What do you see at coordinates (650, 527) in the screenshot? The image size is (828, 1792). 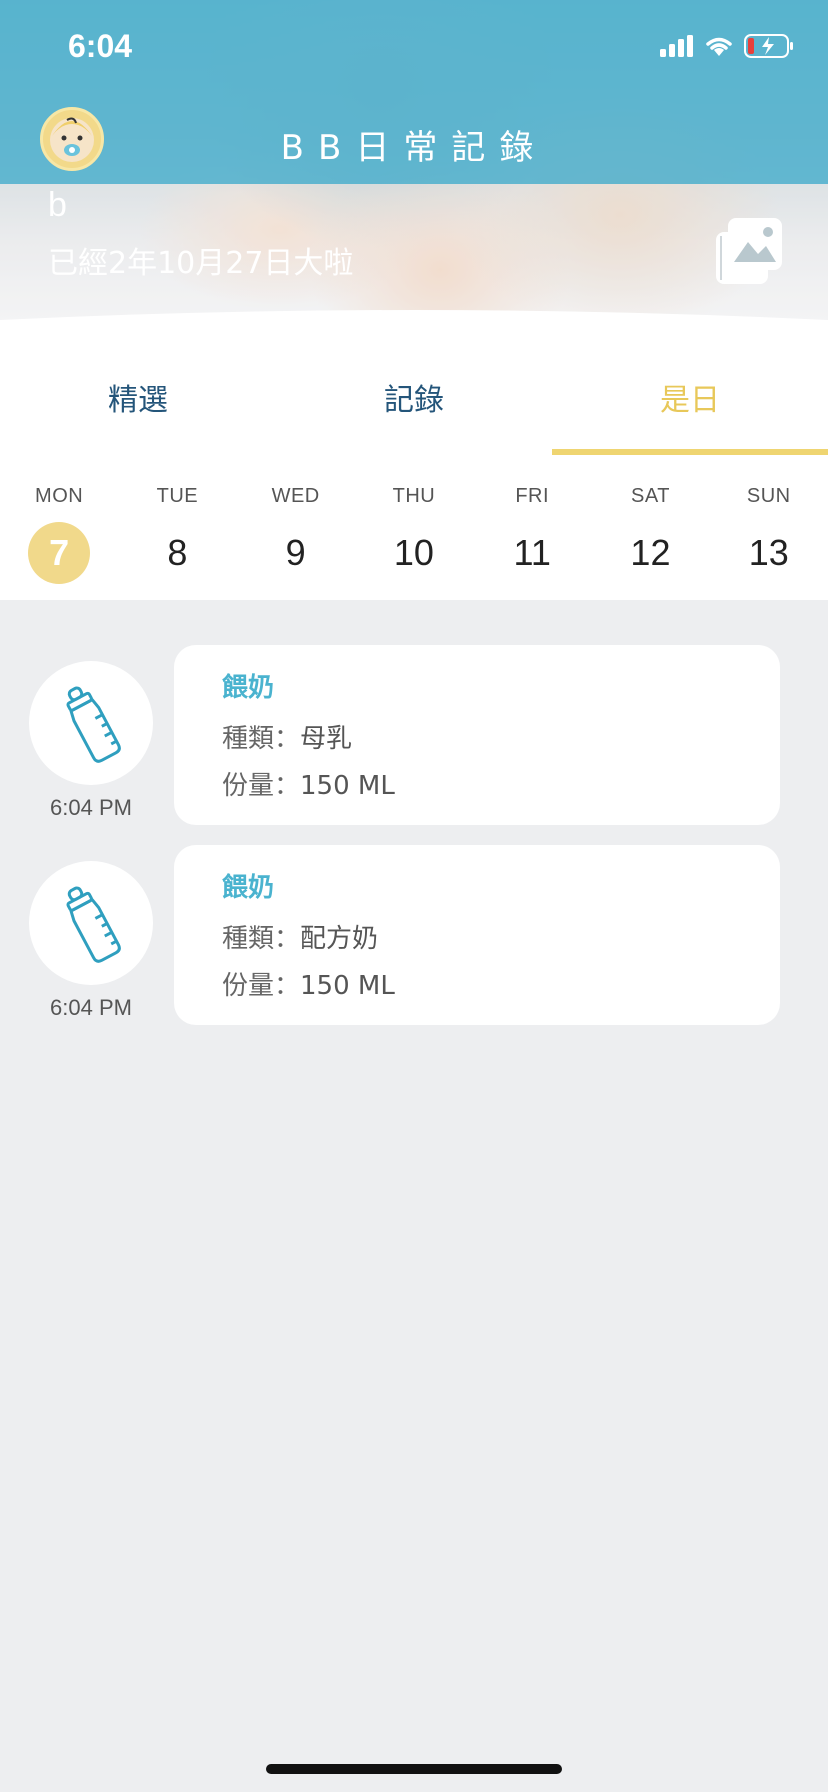 I see `day-sat: SAT 12` at bounding box center [650, 527].